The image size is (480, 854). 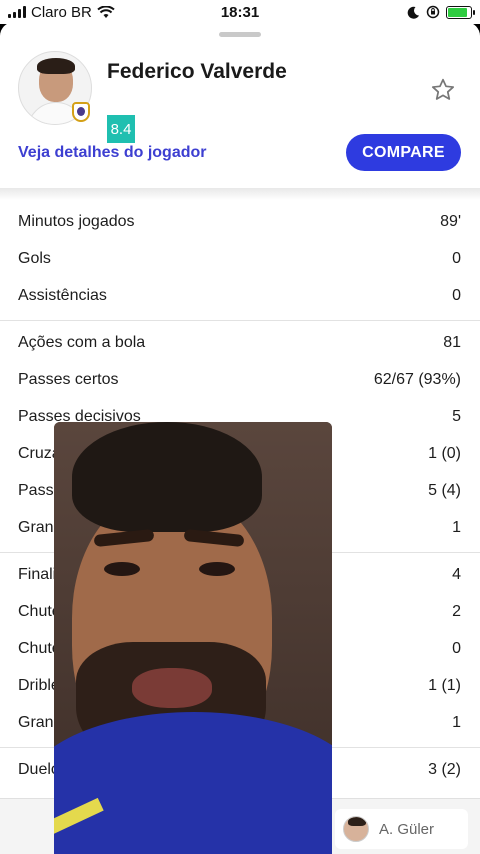 I want to click on player-details-link: Veja detalhes do jogador, so click(x=112, y=153).